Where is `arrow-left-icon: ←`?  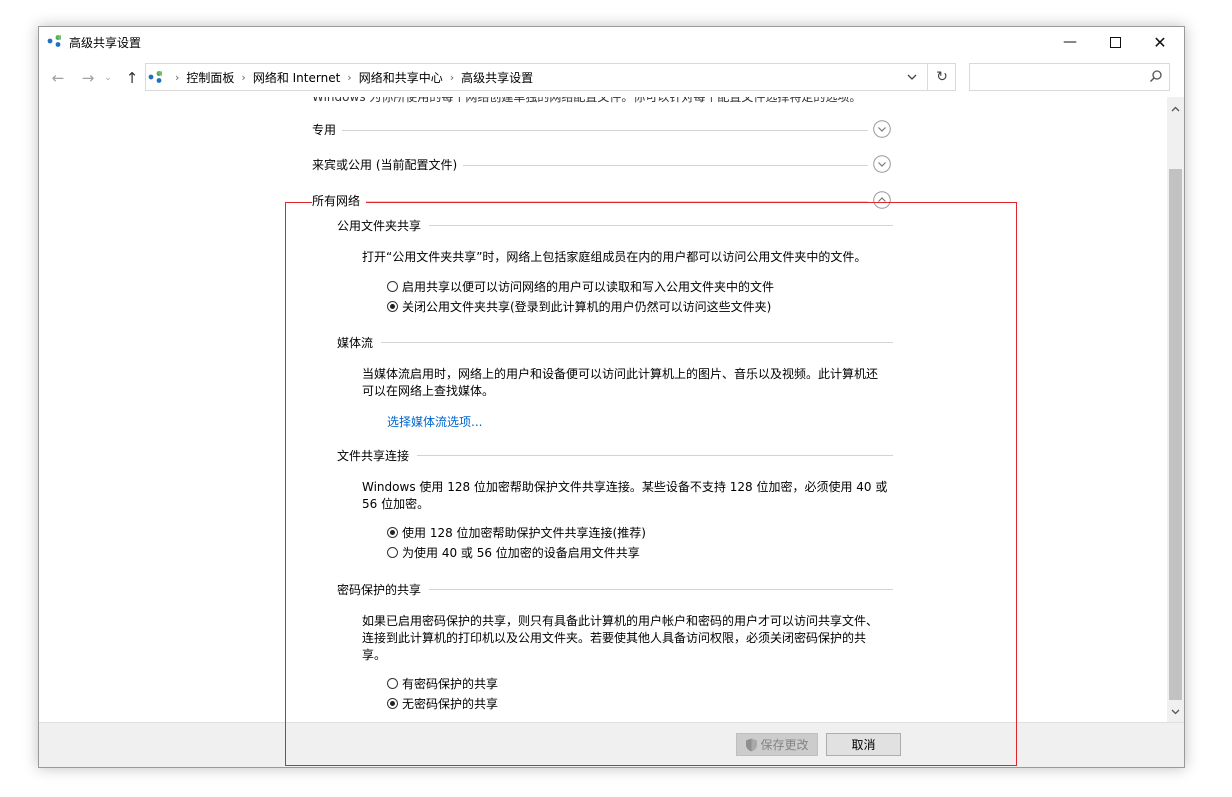
arrow-left-icon: ← is located at coordinates (58, 78).